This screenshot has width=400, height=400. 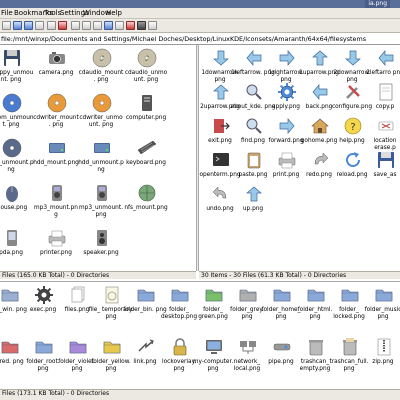 What do you see at coordinates (17, 25) in the screenshot?
I see `back-button` at bounding box center [17, 25].